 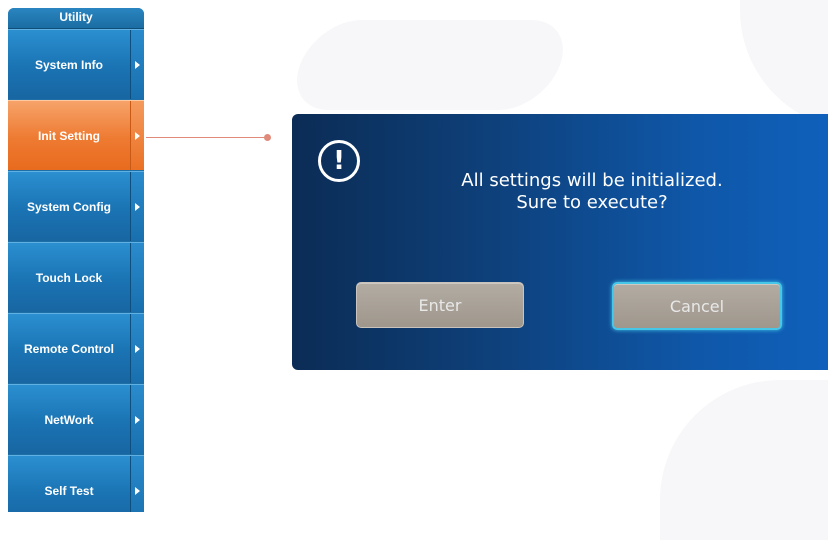 I want to click on menu-item-init-setting: Init Setting, so click(x=76, y=135).